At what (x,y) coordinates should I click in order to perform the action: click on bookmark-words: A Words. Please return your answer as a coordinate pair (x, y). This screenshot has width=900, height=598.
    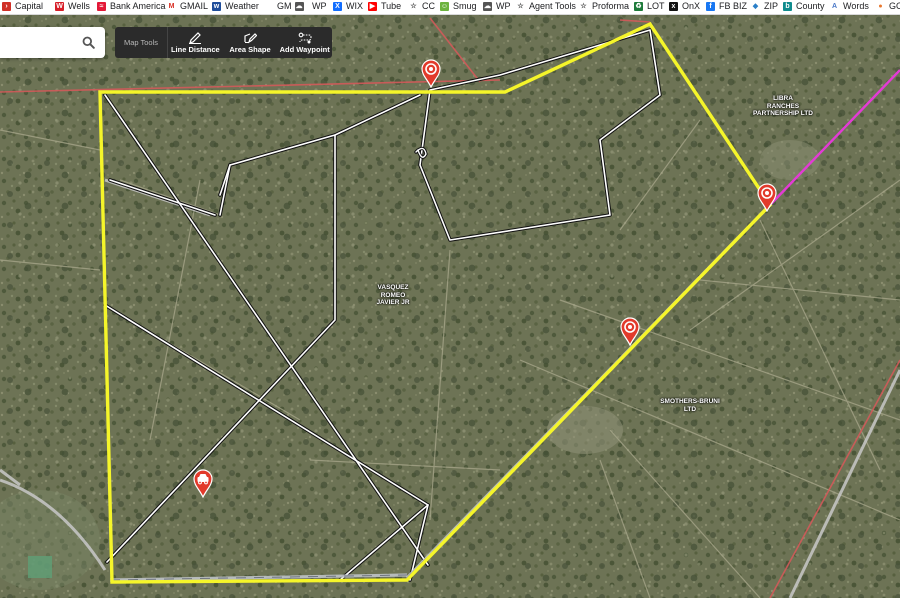
    Looking at the image, I should click on (849, 6).